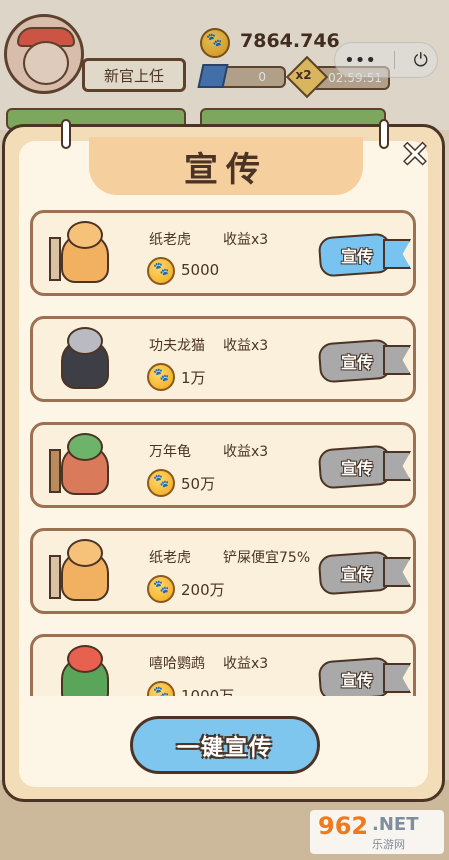 The width and height of the screenshot is (449, 860). What do you see at coordinates (388, 844) in the screenshot?
I see `watermark-cn: 乐游网` at bounding box center [388, 844].